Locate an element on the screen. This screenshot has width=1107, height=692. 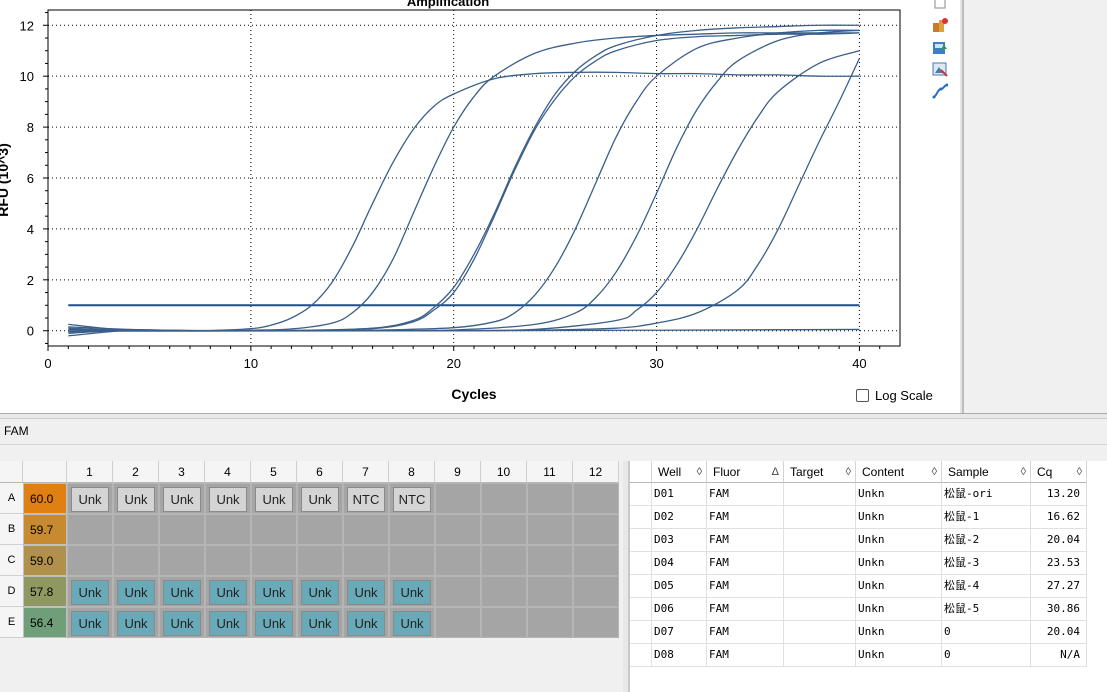
table-cell-sample: 松鼠-4 is located at coordinates (986, 586).